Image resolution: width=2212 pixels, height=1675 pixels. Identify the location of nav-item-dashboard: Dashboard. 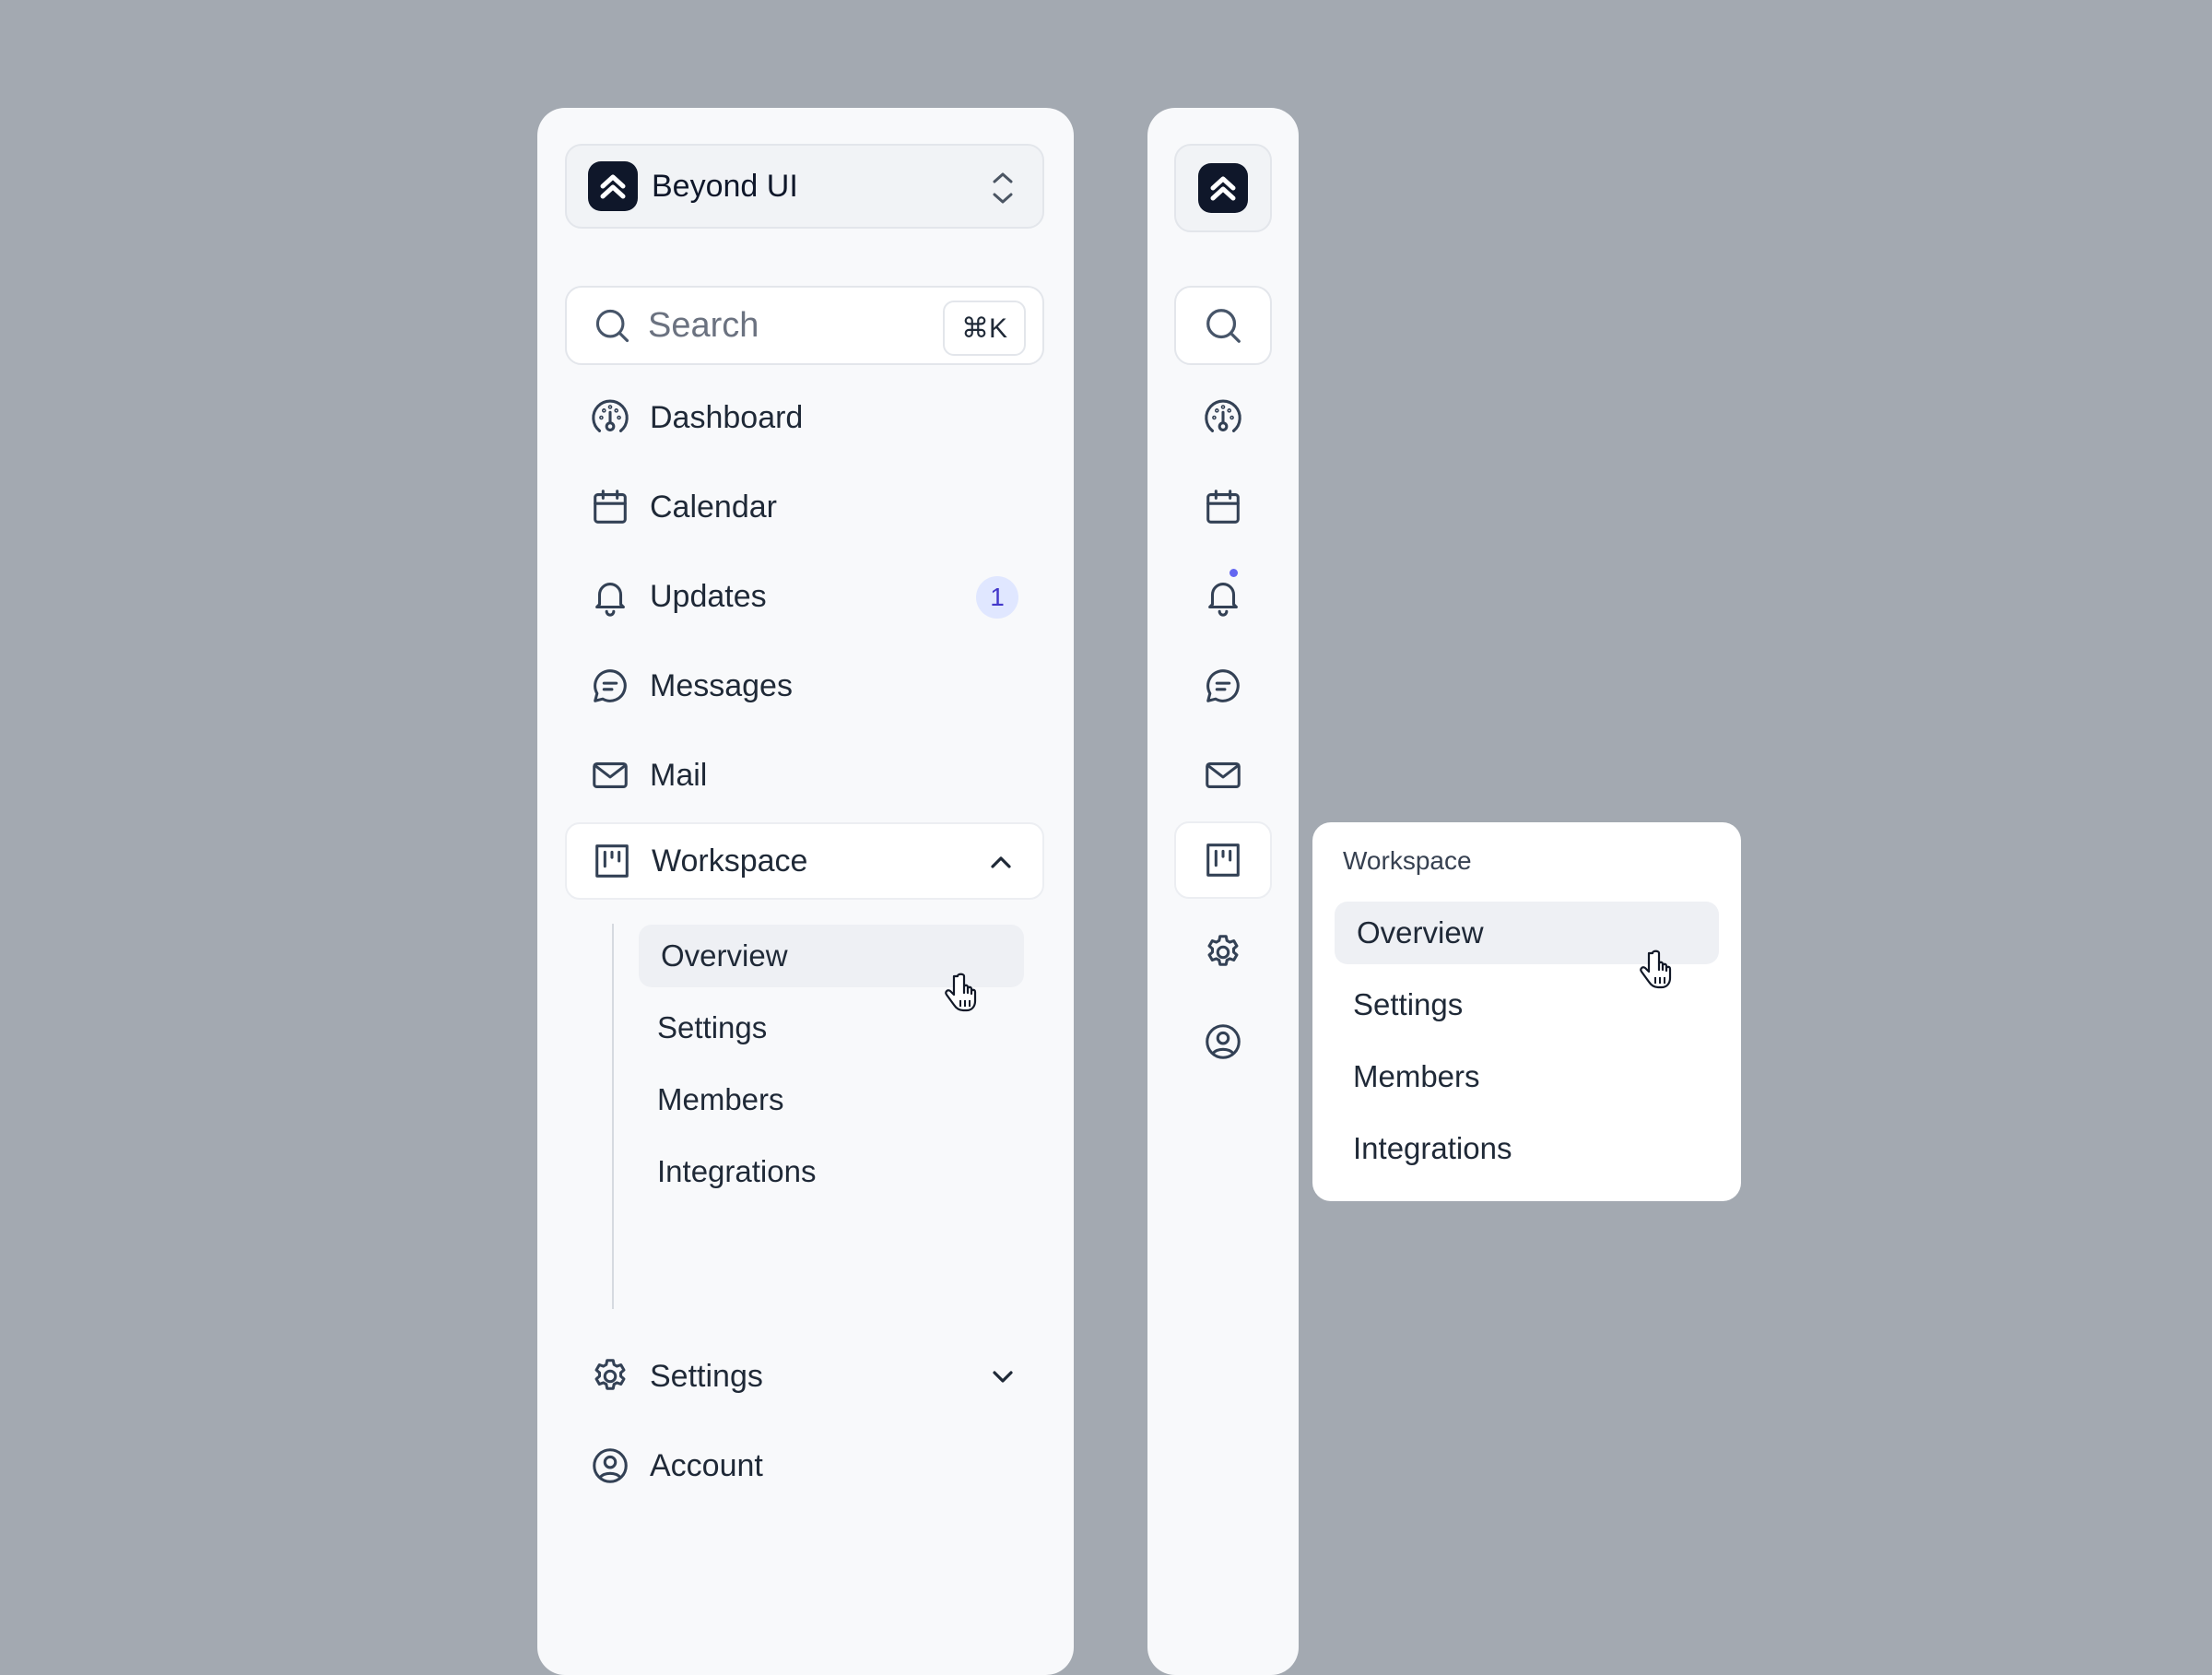
(804, 417).